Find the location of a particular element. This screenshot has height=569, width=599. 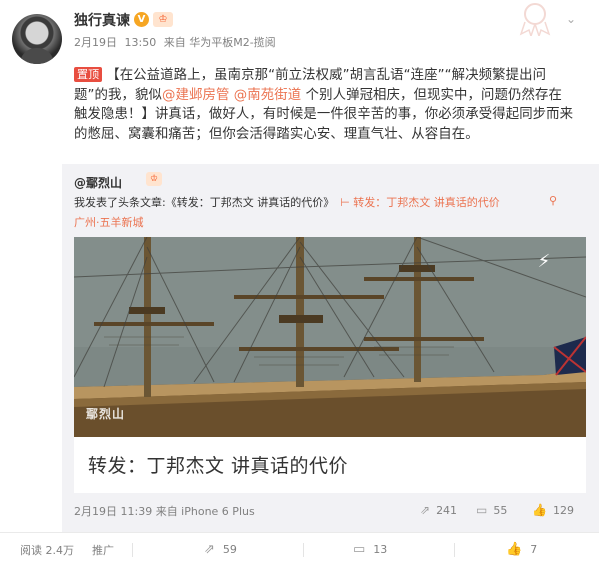

repost-like-stat: 👍 129 is located at coordinates (553, 510).